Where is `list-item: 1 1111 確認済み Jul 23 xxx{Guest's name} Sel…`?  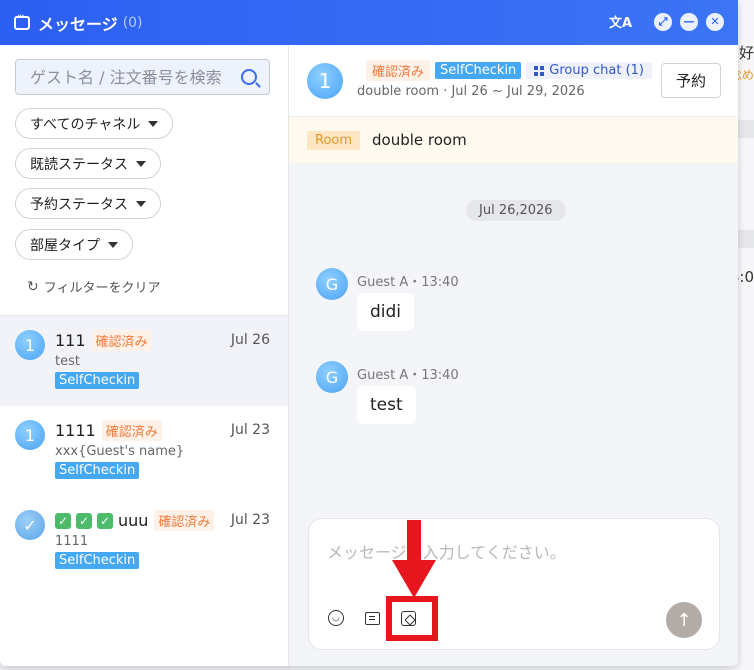 list-item: 1 1111 確認済み Jul 23 xxx{Guest's name} Sel… is located at coordinates (144, 451).